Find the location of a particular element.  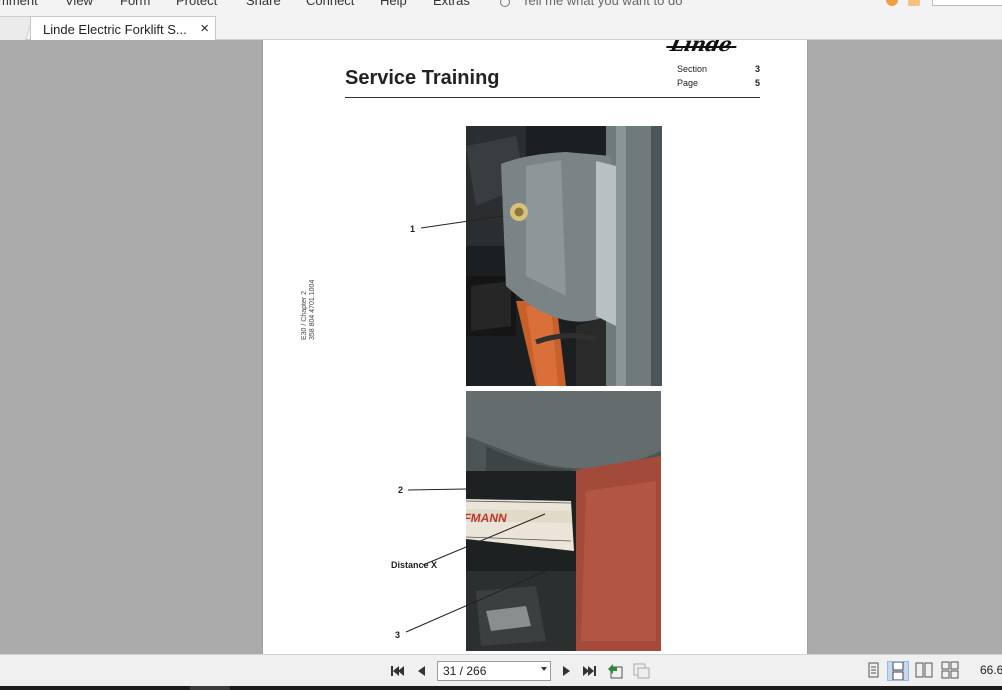

callout-2: 2 is located at coordinates (401, 490).